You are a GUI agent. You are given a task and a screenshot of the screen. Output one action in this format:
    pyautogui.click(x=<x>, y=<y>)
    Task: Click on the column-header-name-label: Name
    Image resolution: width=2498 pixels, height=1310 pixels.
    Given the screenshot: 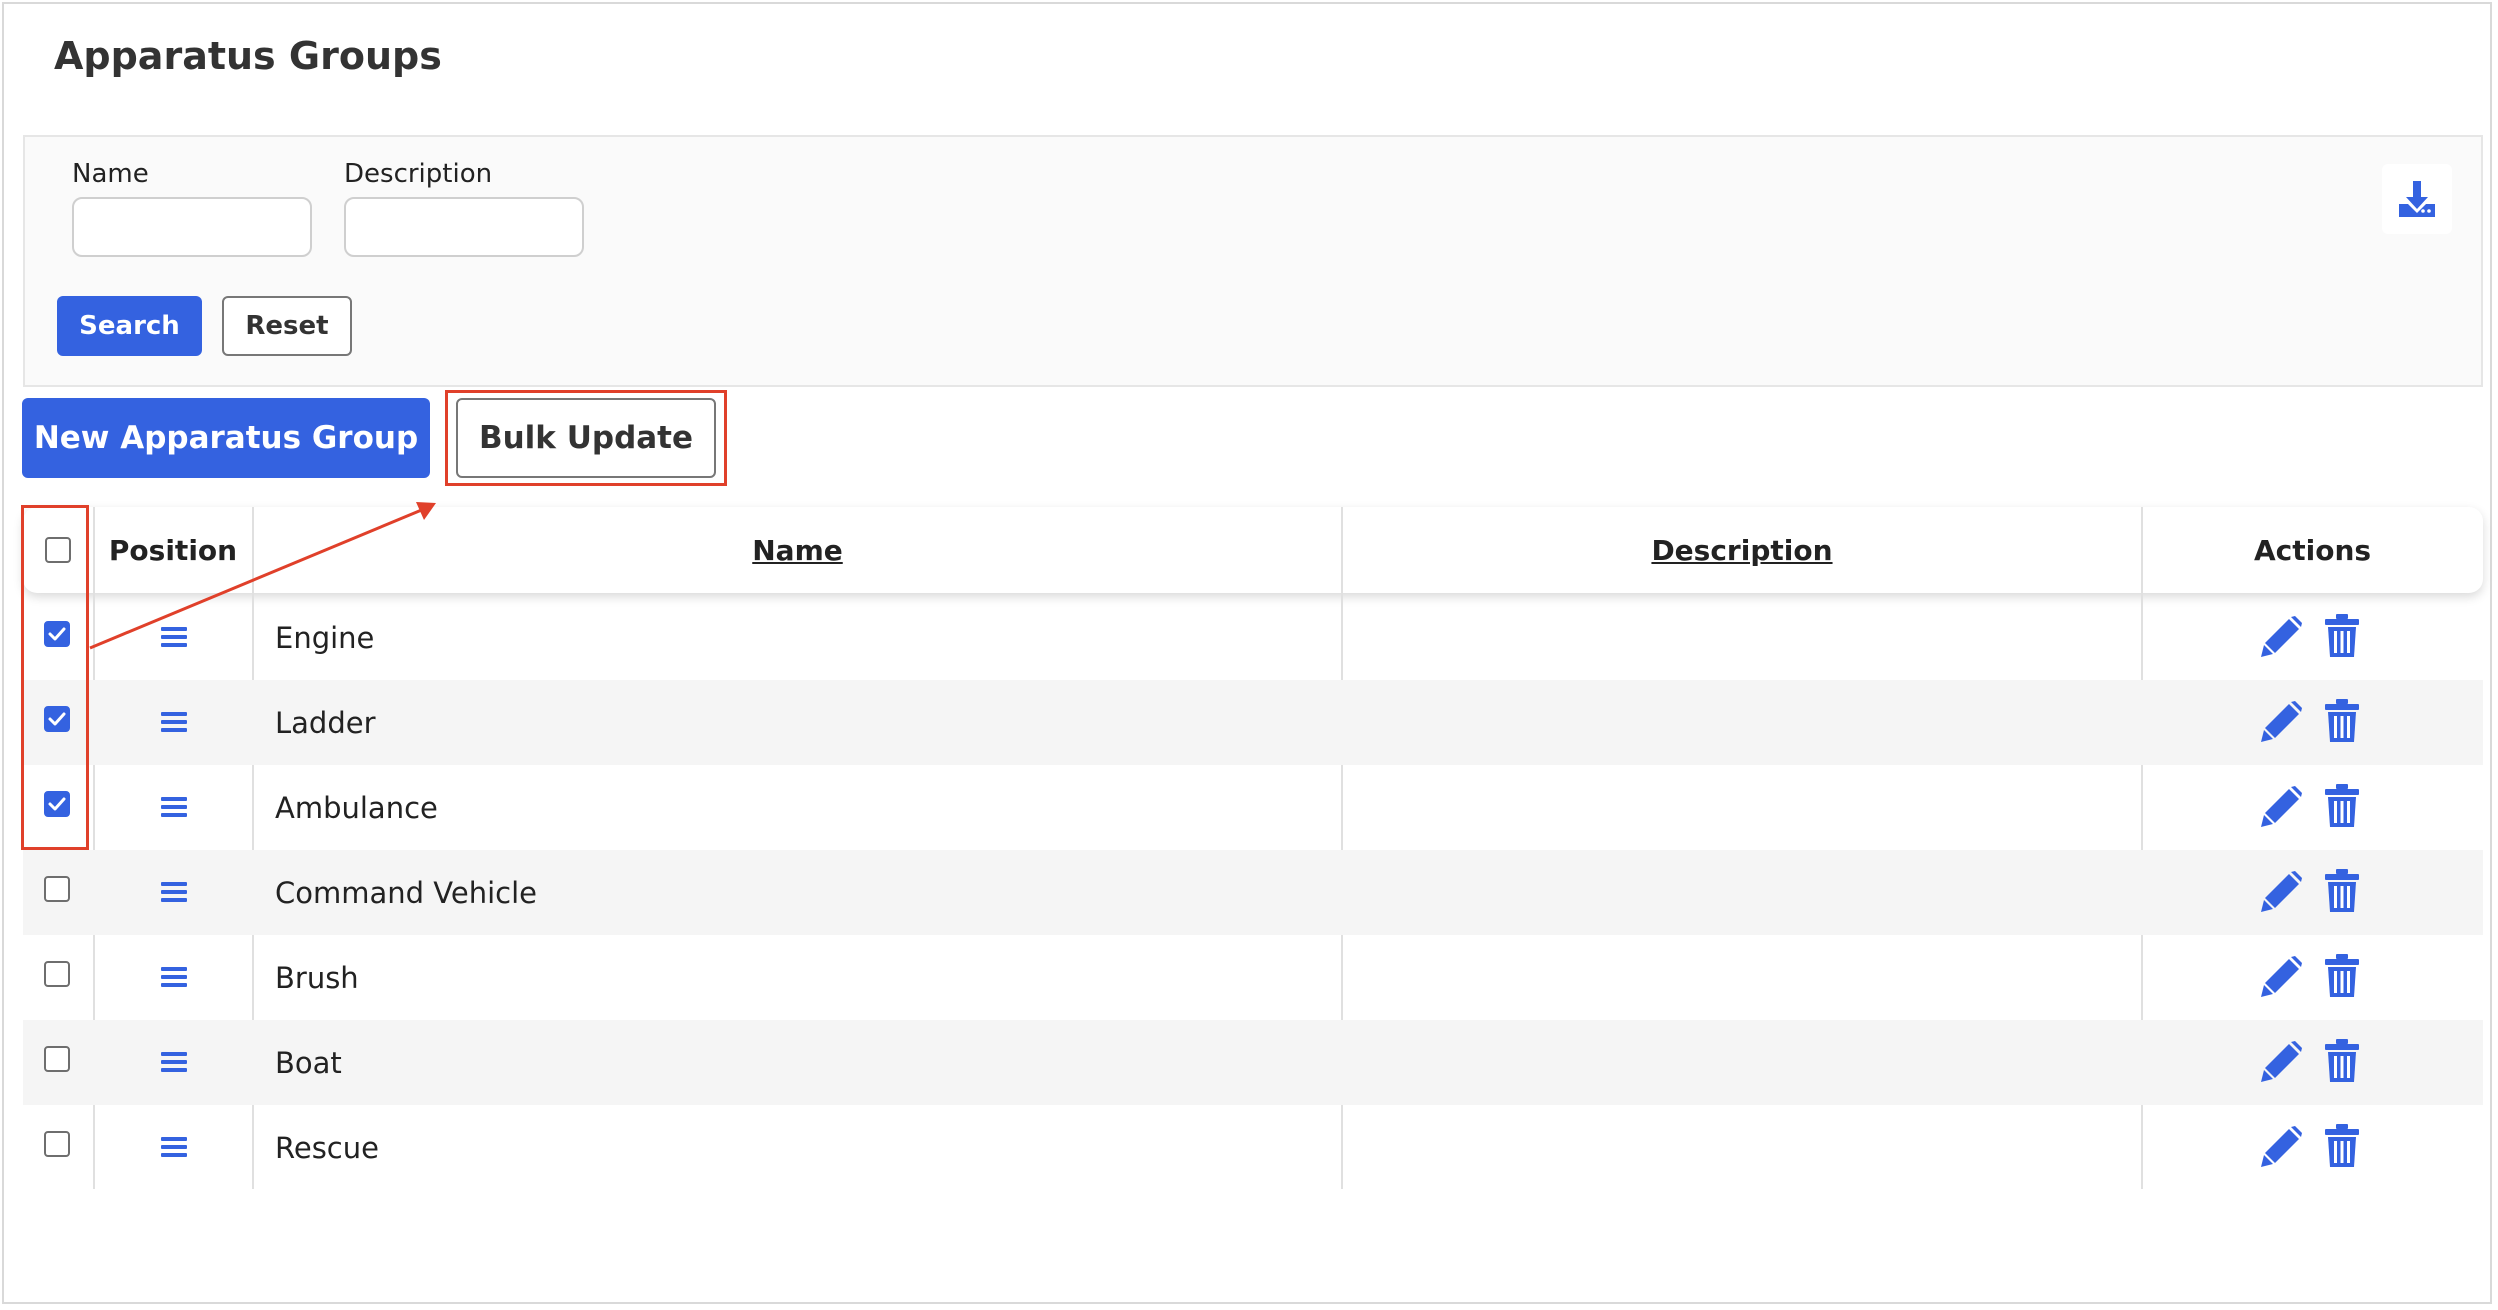 What is the action you would take?
    pyautogui.click(x=797, y=550)
    